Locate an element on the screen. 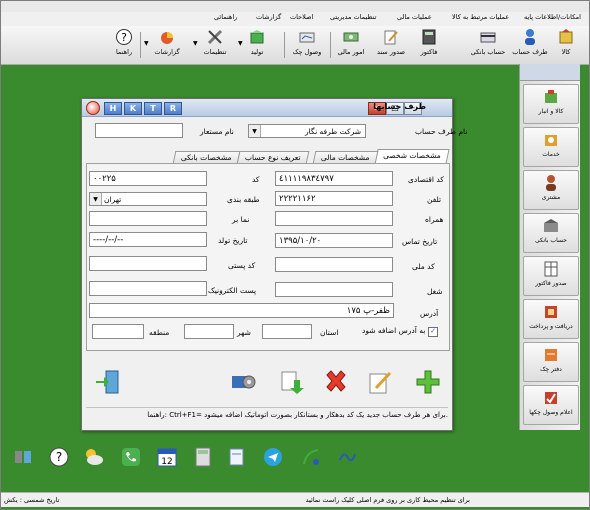 The image size is (590, 510). logo-icon is located at coordinates (347, 457).